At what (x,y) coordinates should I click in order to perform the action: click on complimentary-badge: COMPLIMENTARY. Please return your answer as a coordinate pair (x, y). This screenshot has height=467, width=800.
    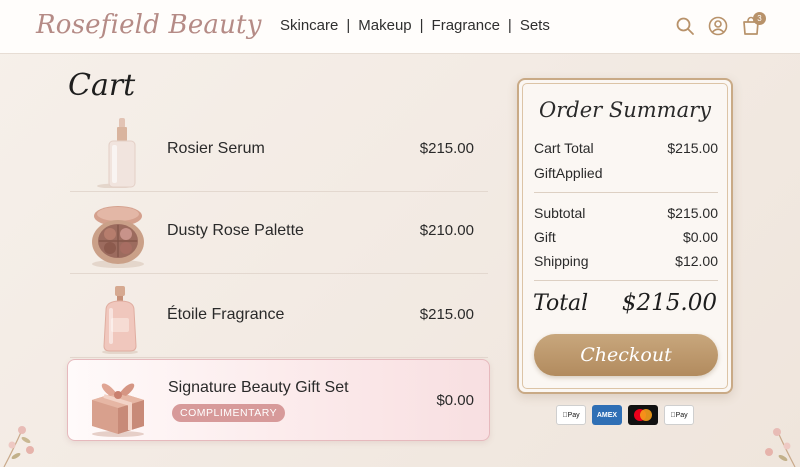
    Looking at the image, I should click on (229, 413).